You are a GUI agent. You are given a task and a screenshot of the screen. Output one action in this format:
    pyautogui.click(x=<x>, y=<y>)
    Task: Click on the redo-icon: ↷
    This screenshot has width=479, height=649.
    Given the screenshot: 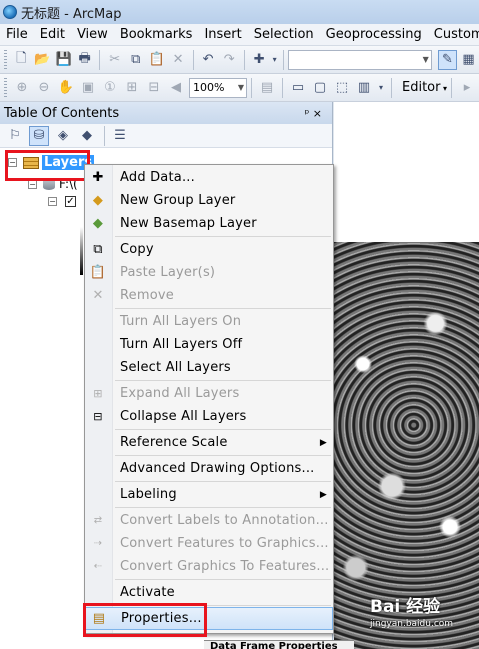 What is the action you would take?
    pyautogui.click(x=229, y=60)
    